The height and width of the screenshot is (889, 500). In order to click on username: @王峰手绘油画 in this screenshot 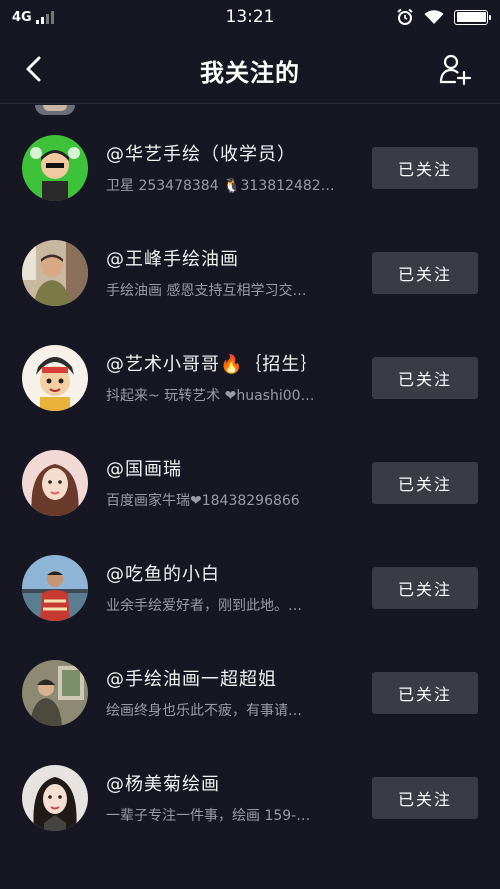, I will do `click(172, 258)`.